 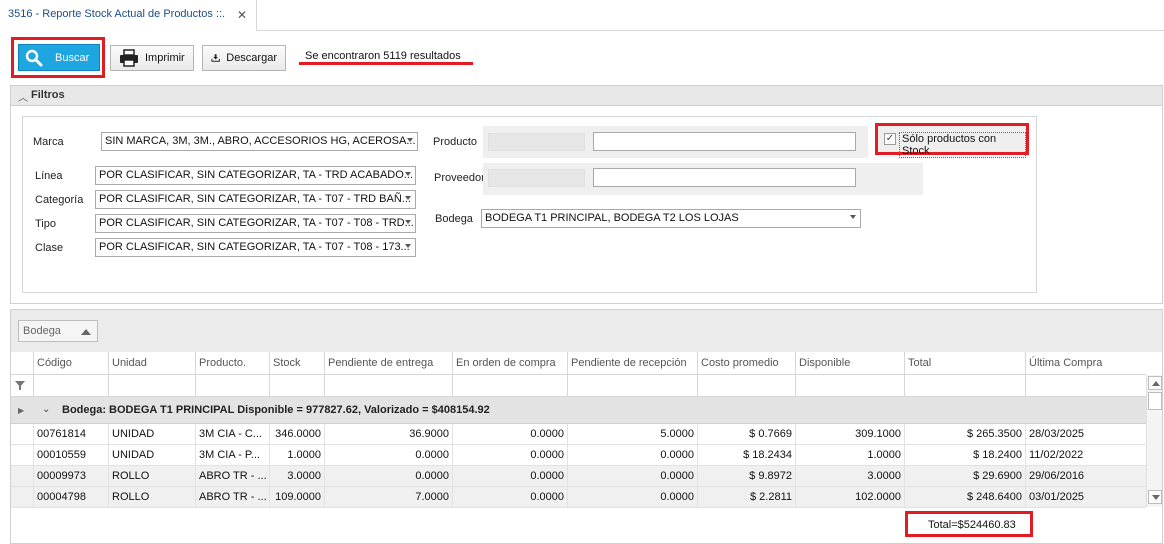 I want to click on cell-pendiente-recepcion: 0.0000, so click(x=632, y=455).